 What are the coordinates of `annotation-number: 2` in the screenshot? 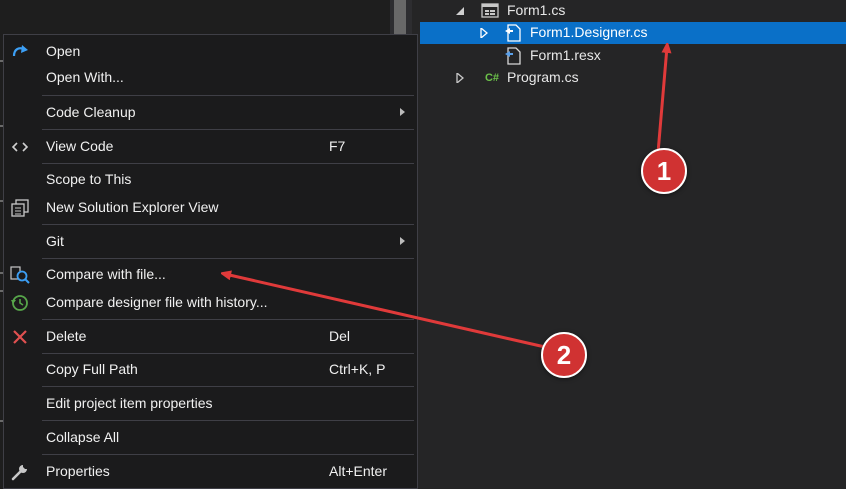 It's located at (564, 354).